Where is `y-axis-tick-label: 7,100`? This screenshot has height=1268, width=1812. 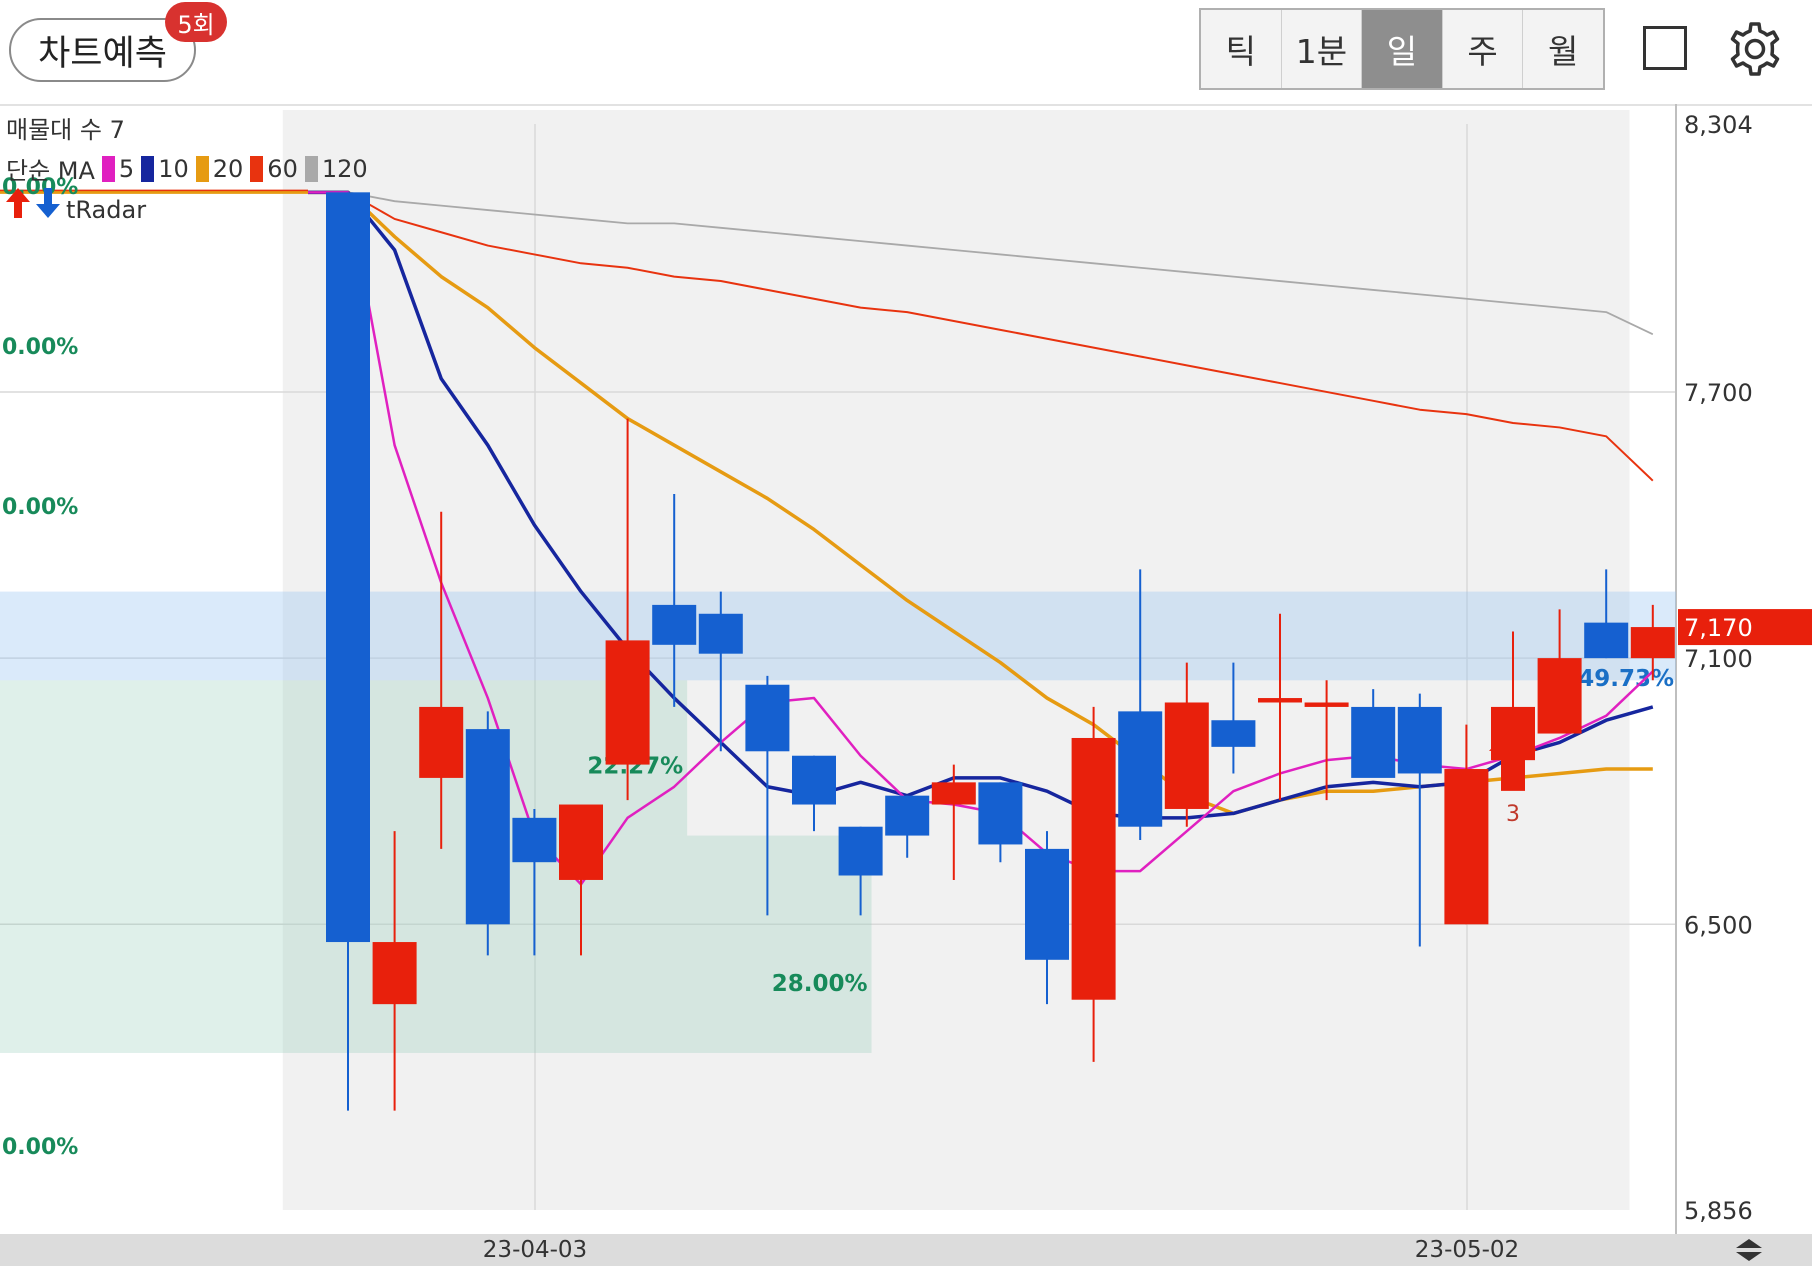
y-axis-tick-label: 7,100 is located at coordinates (1718, 659).